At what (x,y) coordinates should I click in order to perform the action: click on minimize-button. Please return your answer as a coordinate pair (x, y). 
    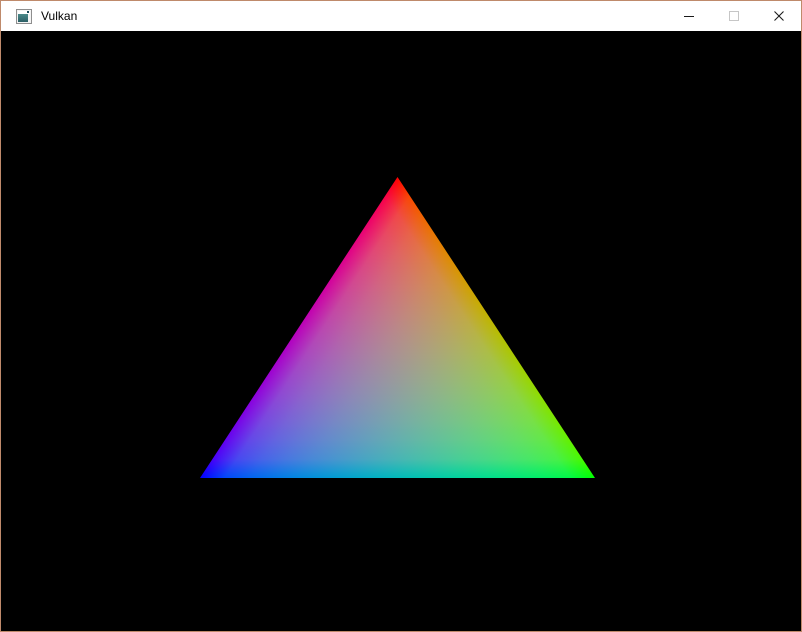
    Looking at the image, I should click on (688, 16).